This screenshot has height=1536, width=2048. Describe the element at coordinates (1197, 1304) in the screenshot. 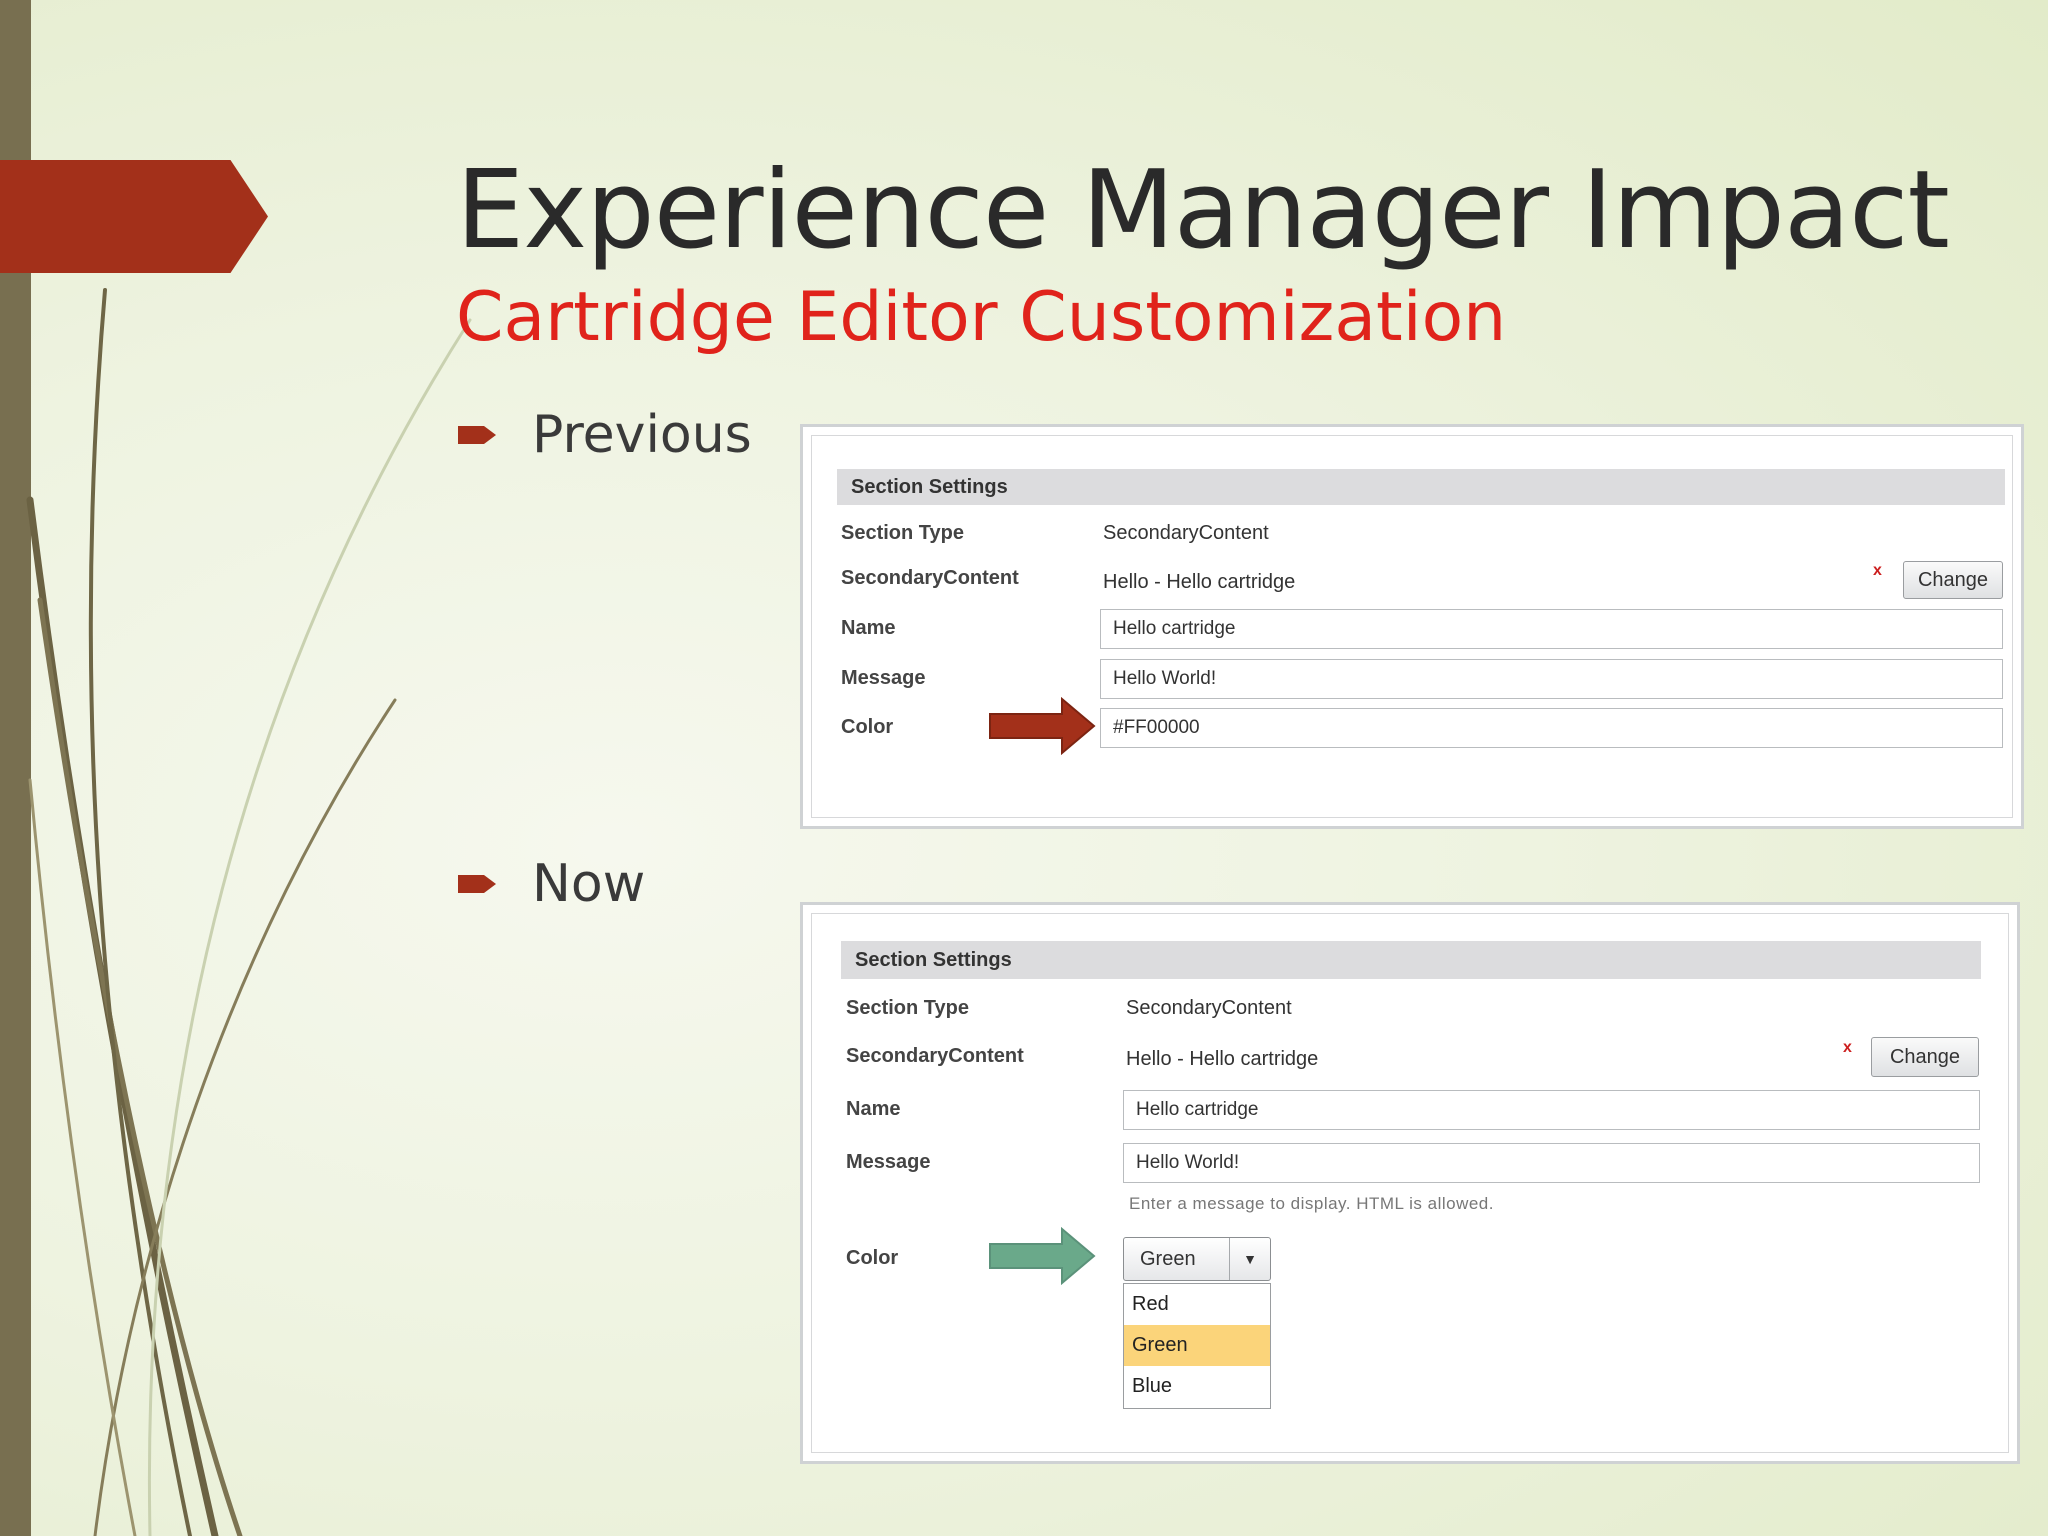

I see `option-red: Red` at that location.